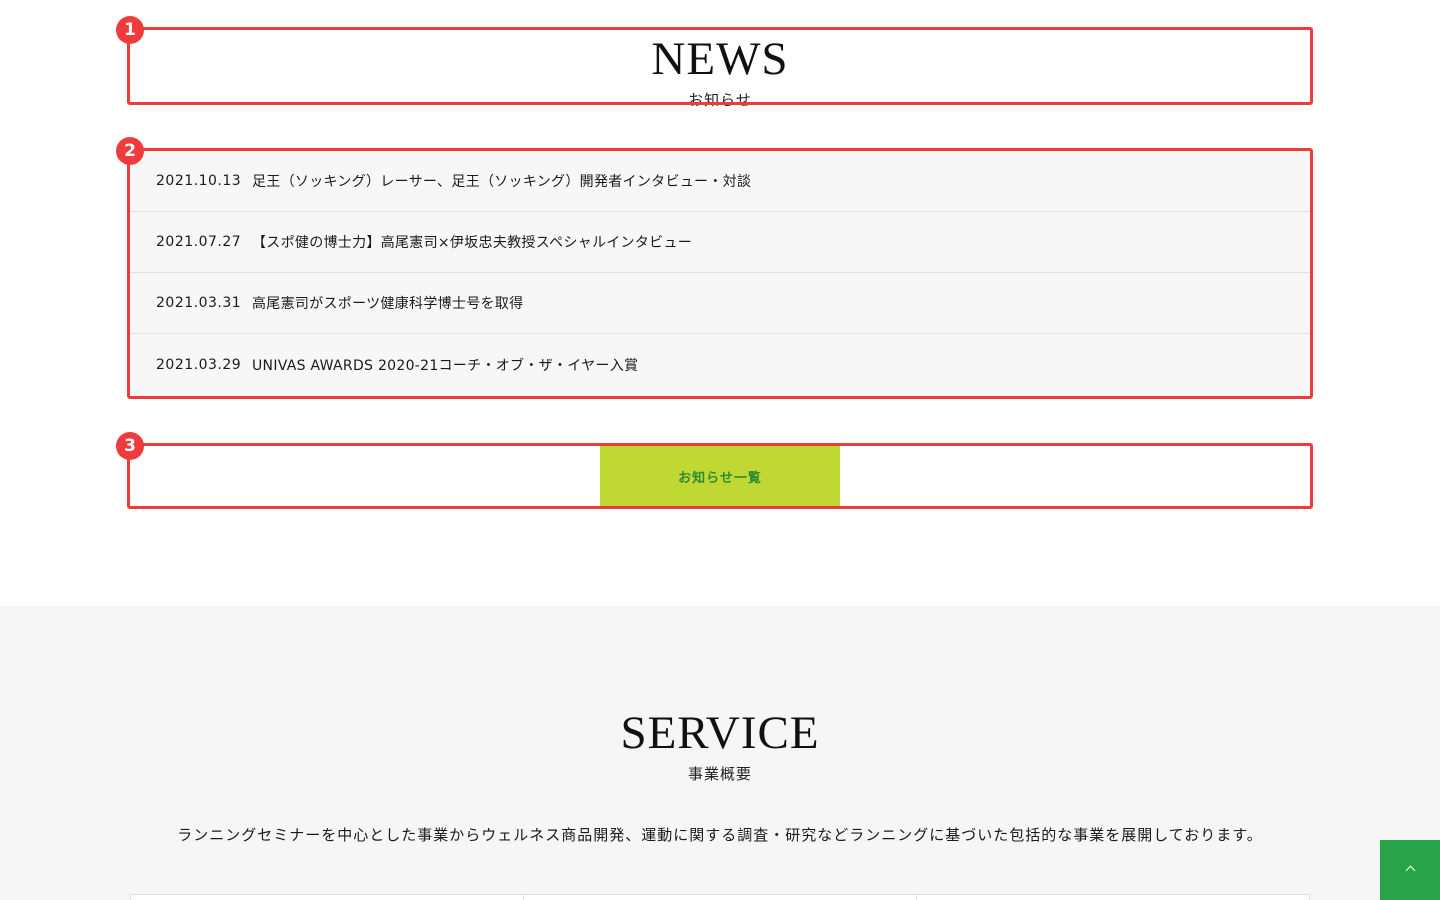 The image size is (1440, 900). I want to click on service-heading-jp: 事業概要, so click(719, 774).